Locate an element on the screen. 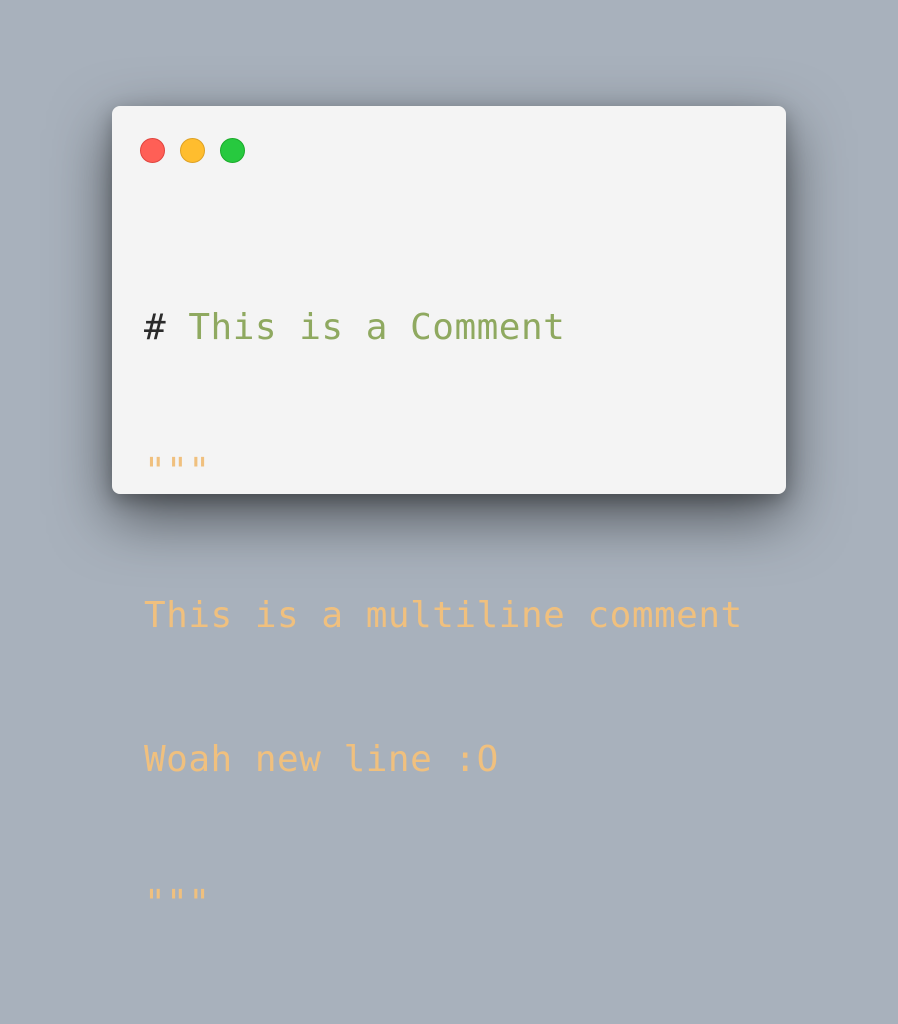  close-button is located at coordinates (152, 150).